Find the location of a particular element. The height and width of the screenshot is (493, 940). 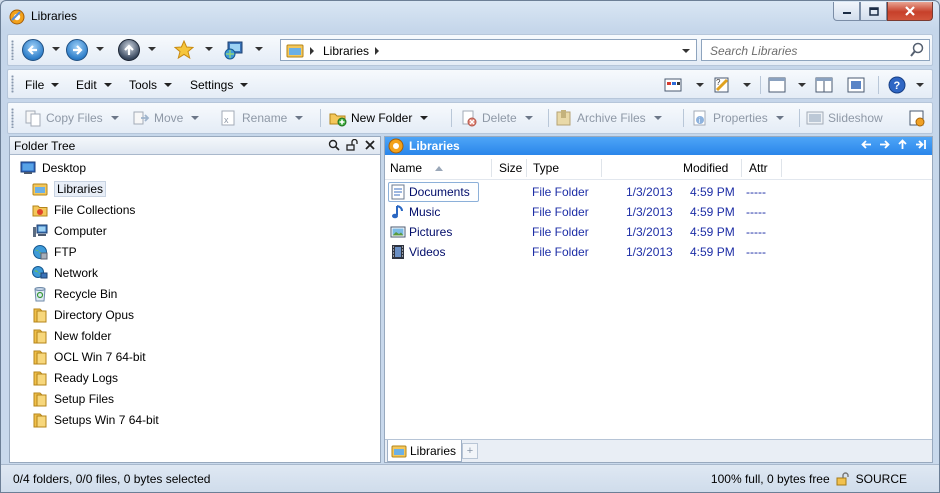

edit-script-dropdown is located at coordinates (747, 85).